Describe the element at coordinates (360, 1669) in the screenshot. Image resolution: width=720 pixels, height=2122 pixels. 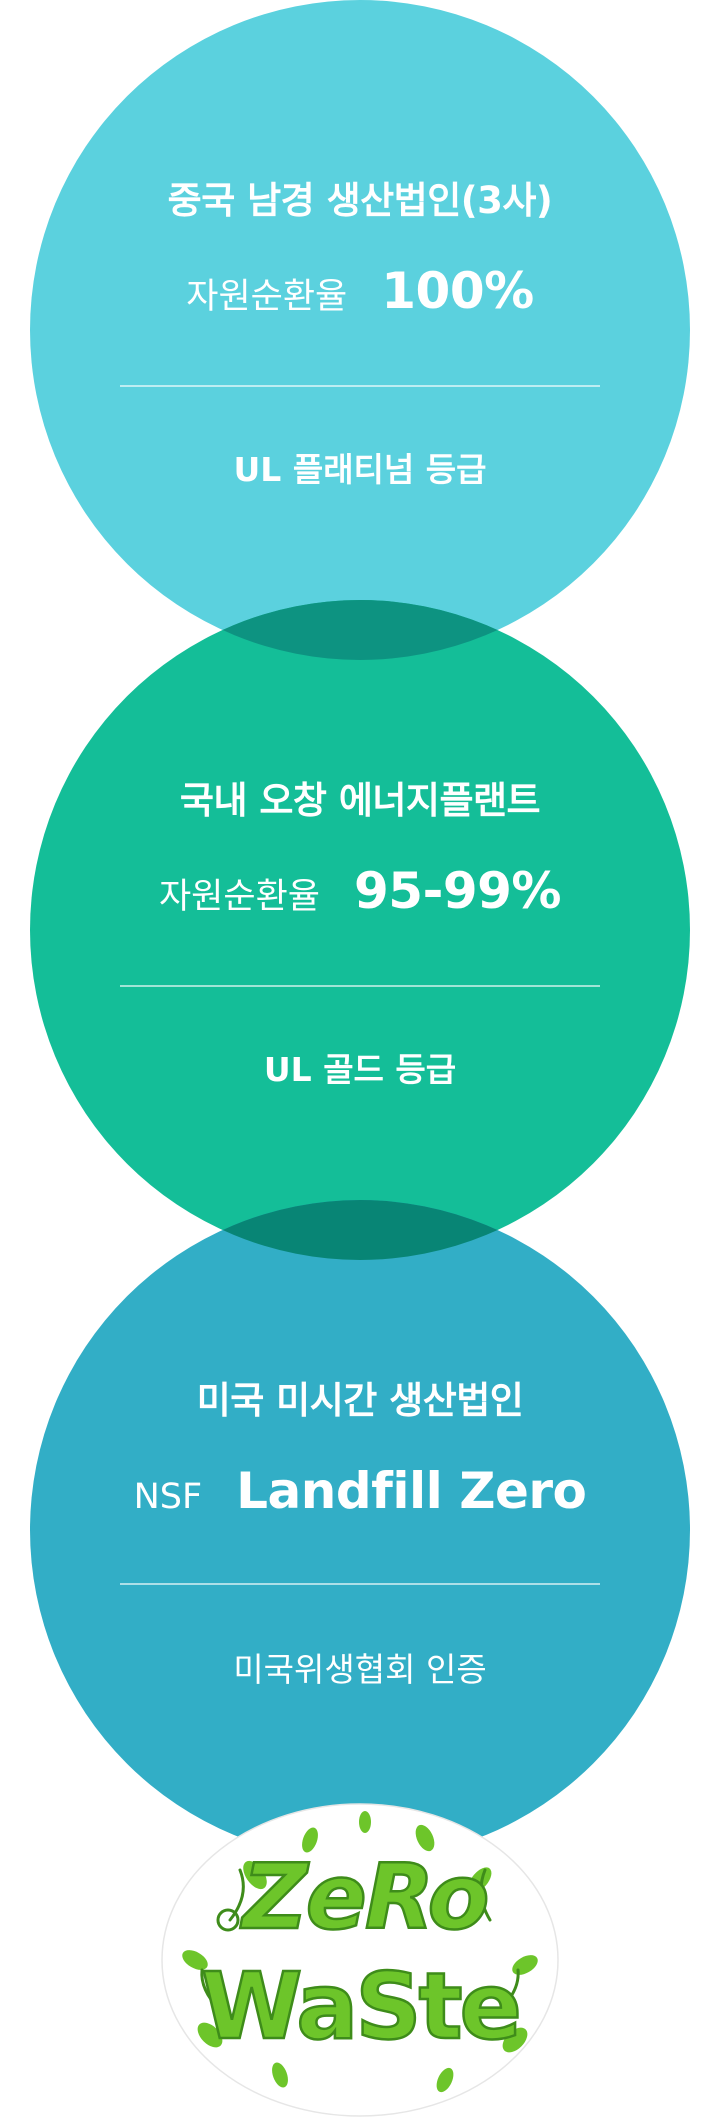
I see `site-3-certification: 미국위생협회 인증` at that location.